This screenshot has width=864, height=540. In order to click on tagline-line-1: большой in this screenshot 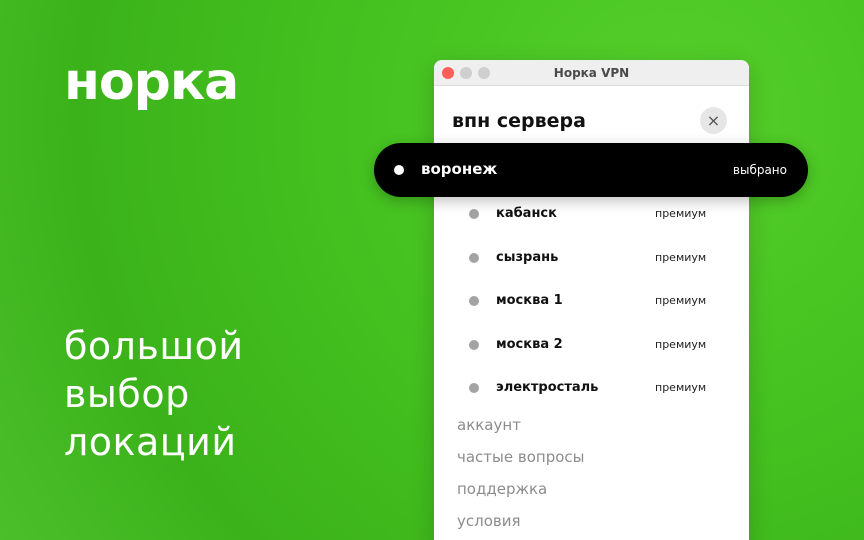, I will do `click(154, 346)`.